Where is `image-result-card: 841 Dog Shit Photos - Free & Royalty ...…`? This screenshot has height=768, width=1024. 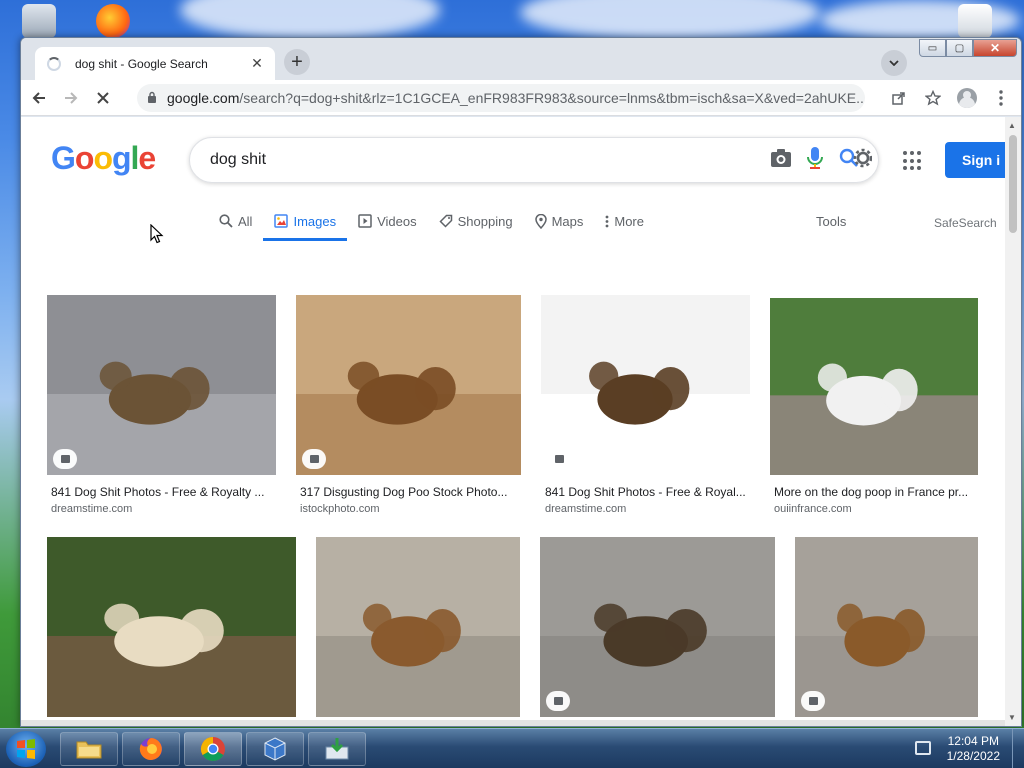
image-result-card: 841 Dog Shit Photos - Free & Royalty ...… is located at coordinates (161, 405).